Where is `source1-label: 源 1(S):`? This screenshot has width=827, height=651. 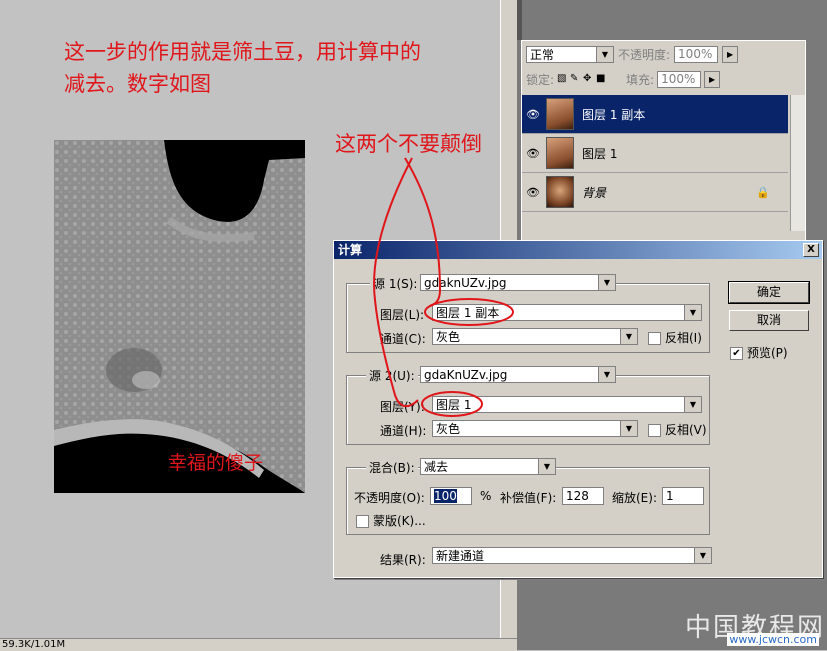
source1-label: 源 1(S): is located at coordinates (395, 283).